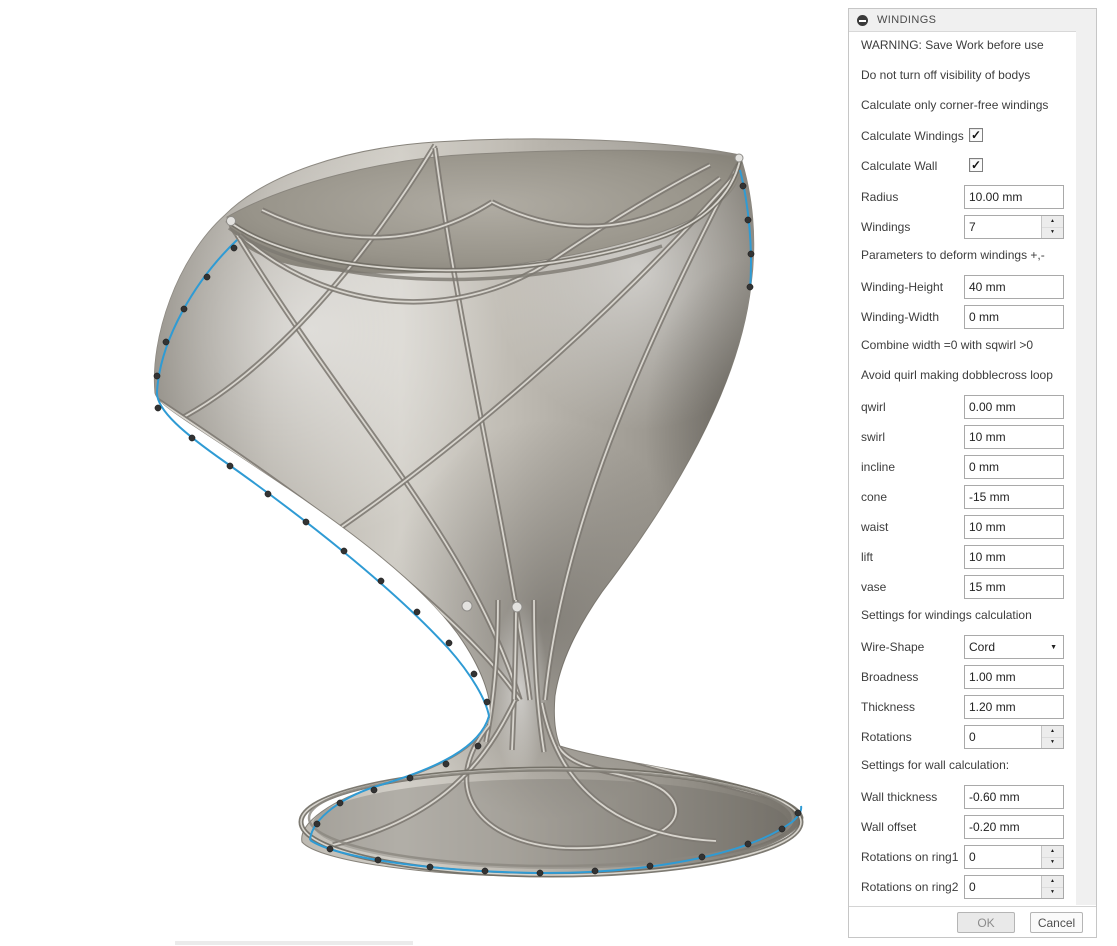  What do you see at coordinates (910, 857) in the screenshot?
I see `rotations-ring1-label: Rotations on ring1` at bounding box center [910, 857].